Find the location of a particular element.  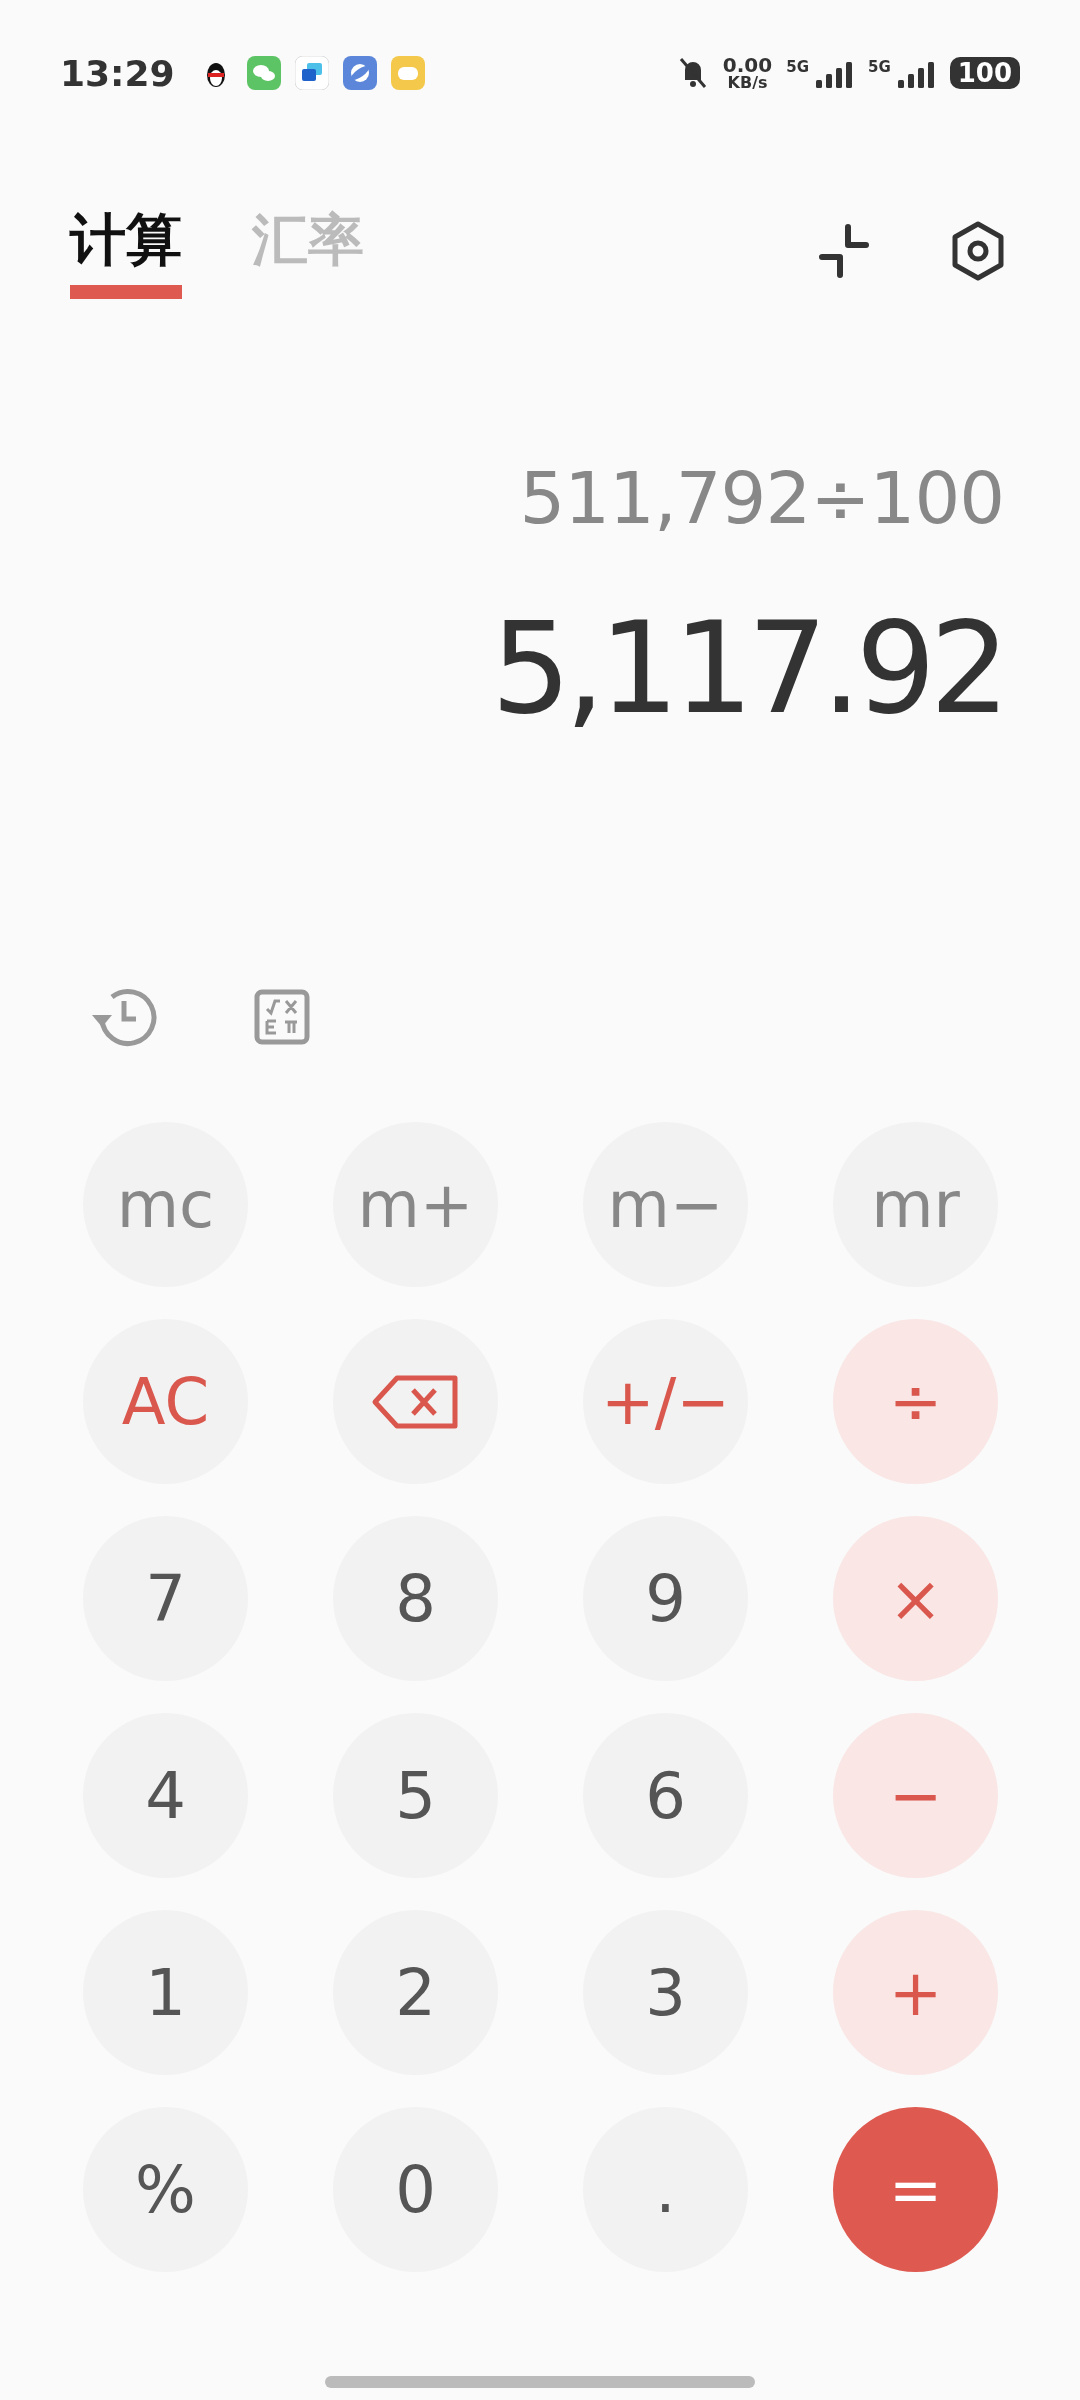

digit-key: 3 is located at coordinates (665, 1992).